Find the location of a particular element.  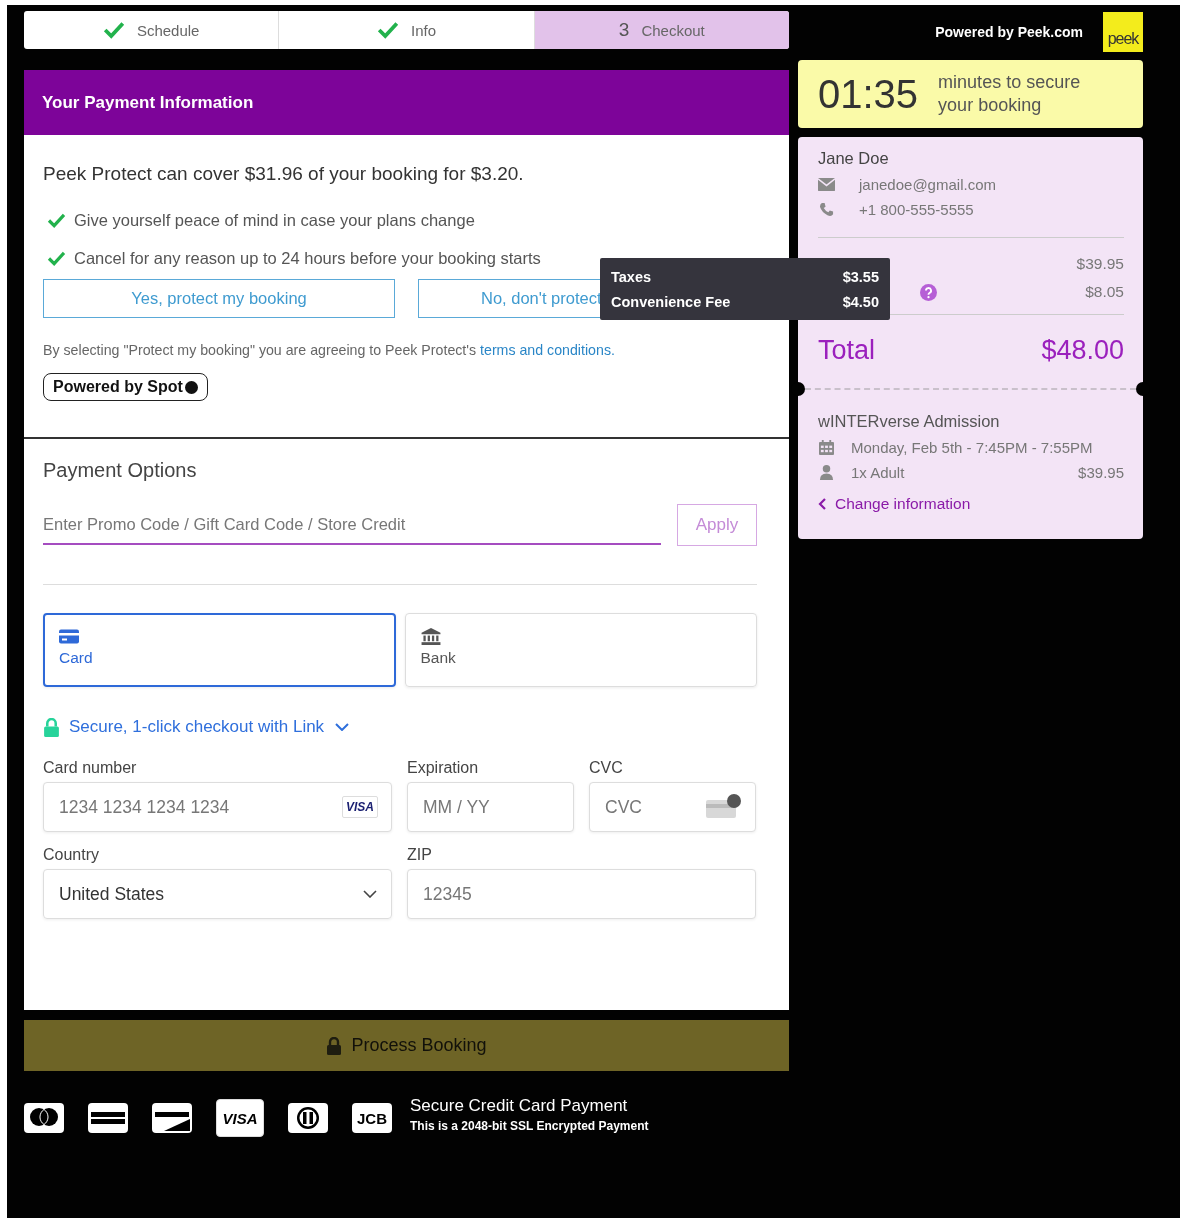

tooltip-label: Convenience Fee is located at coordinates (671, 301).